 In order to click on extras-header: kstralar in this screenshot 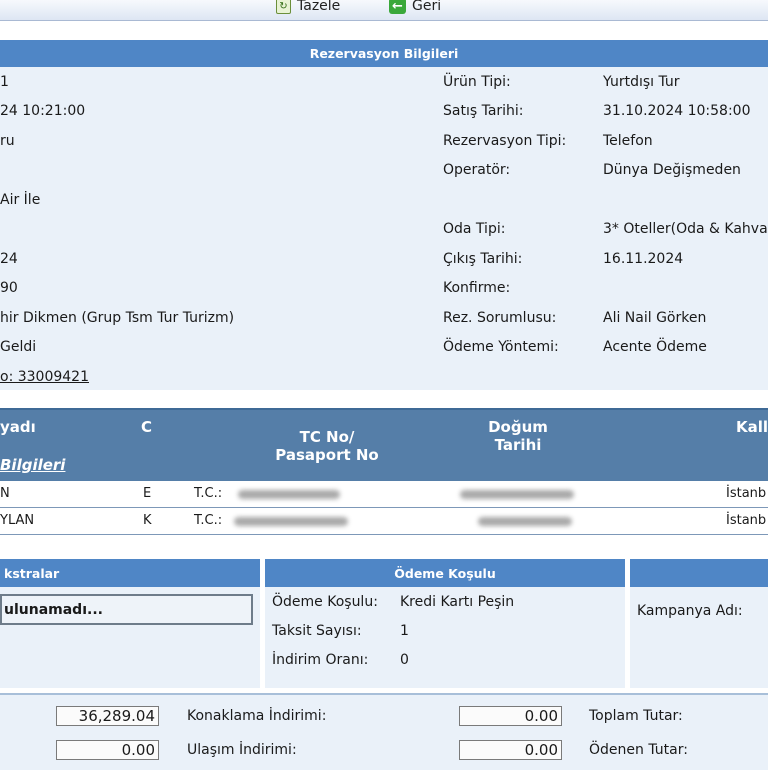, I will do `click(130, 573)`.